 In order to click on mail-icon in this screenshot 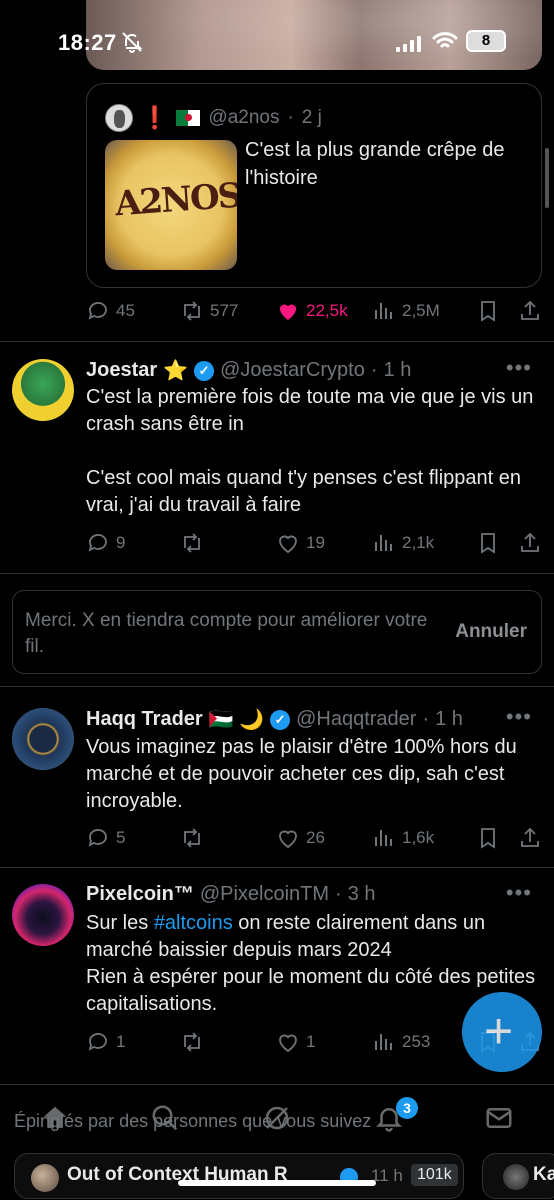, I will do `click(499, 1118)`.